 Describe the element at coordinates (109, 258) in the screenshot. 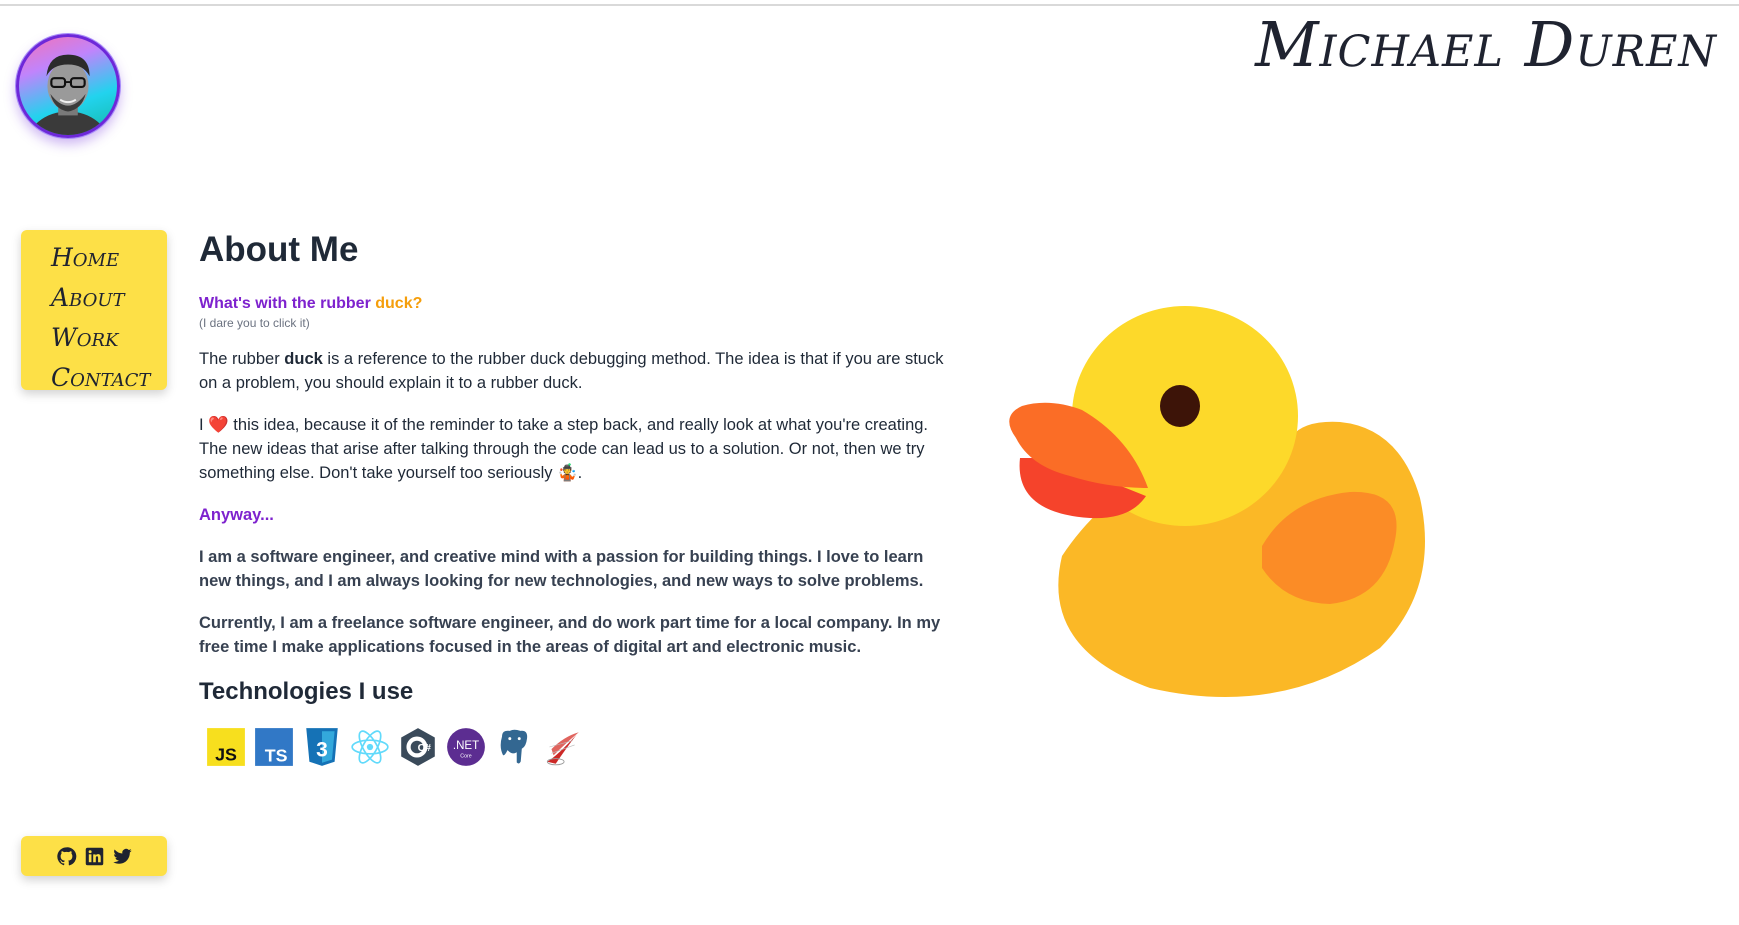

I see `nav-home: Home` at that location.